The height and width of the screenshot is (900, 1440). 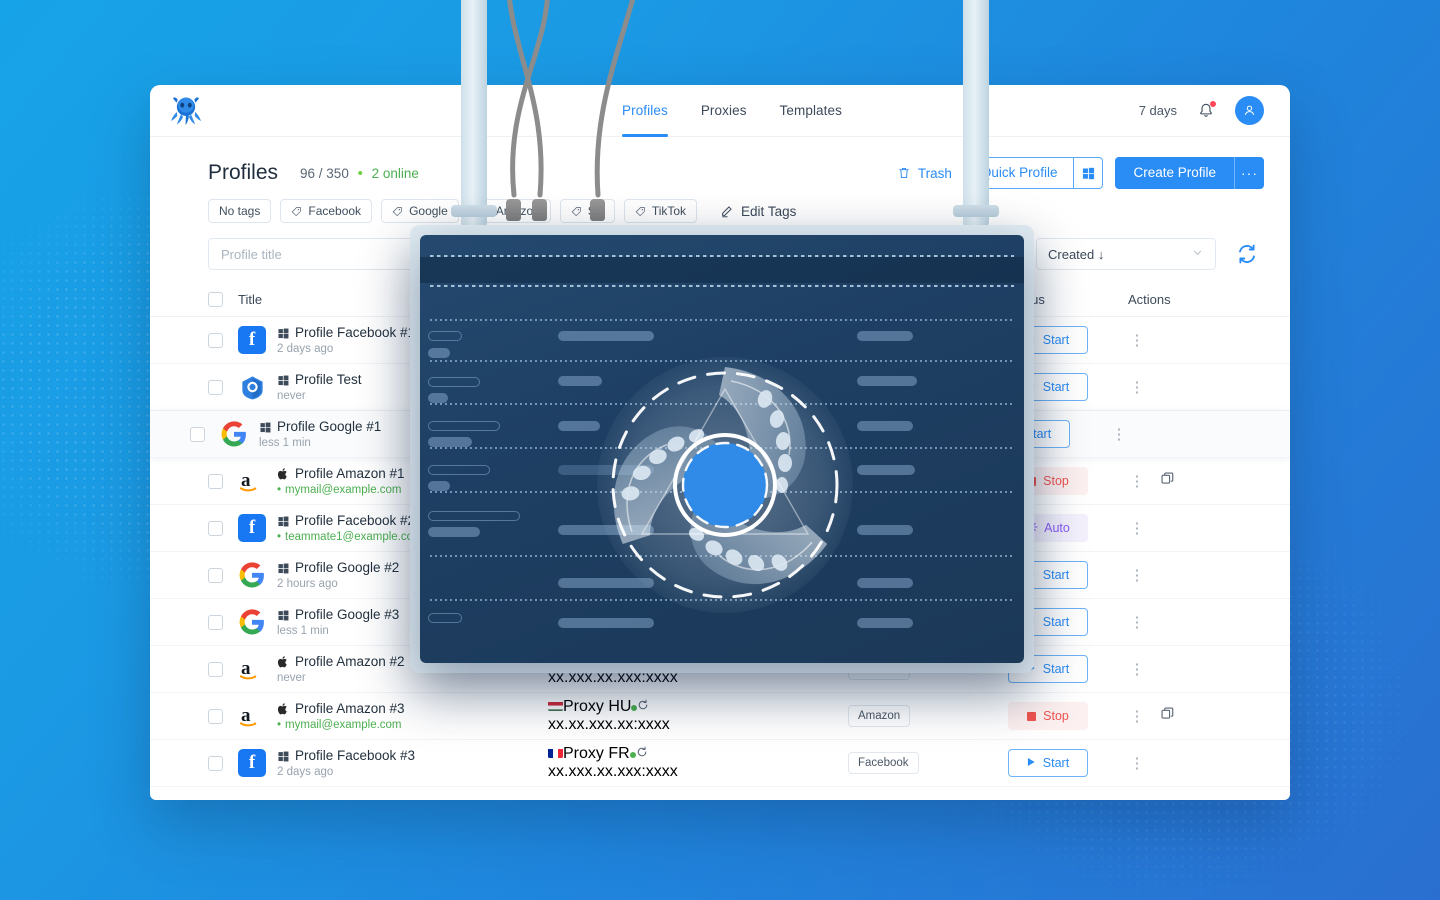 I want to click on proxy-cell: Proxy HU xx.xx.xxx.xx:xxxx, so click(x=698, y=716).